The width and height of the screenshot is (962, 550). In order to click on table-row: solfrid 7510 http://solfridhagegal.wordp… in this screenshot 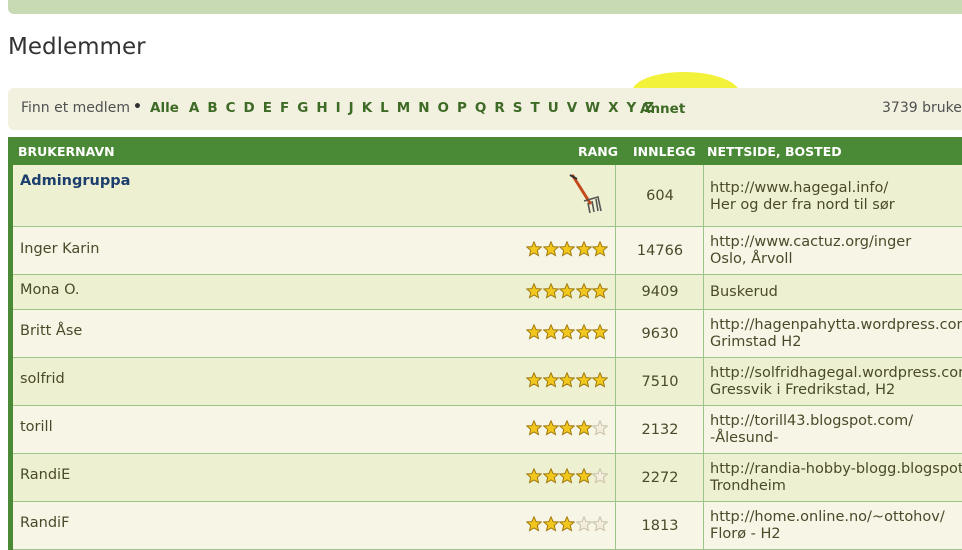, I will do `click(487, 382)`.